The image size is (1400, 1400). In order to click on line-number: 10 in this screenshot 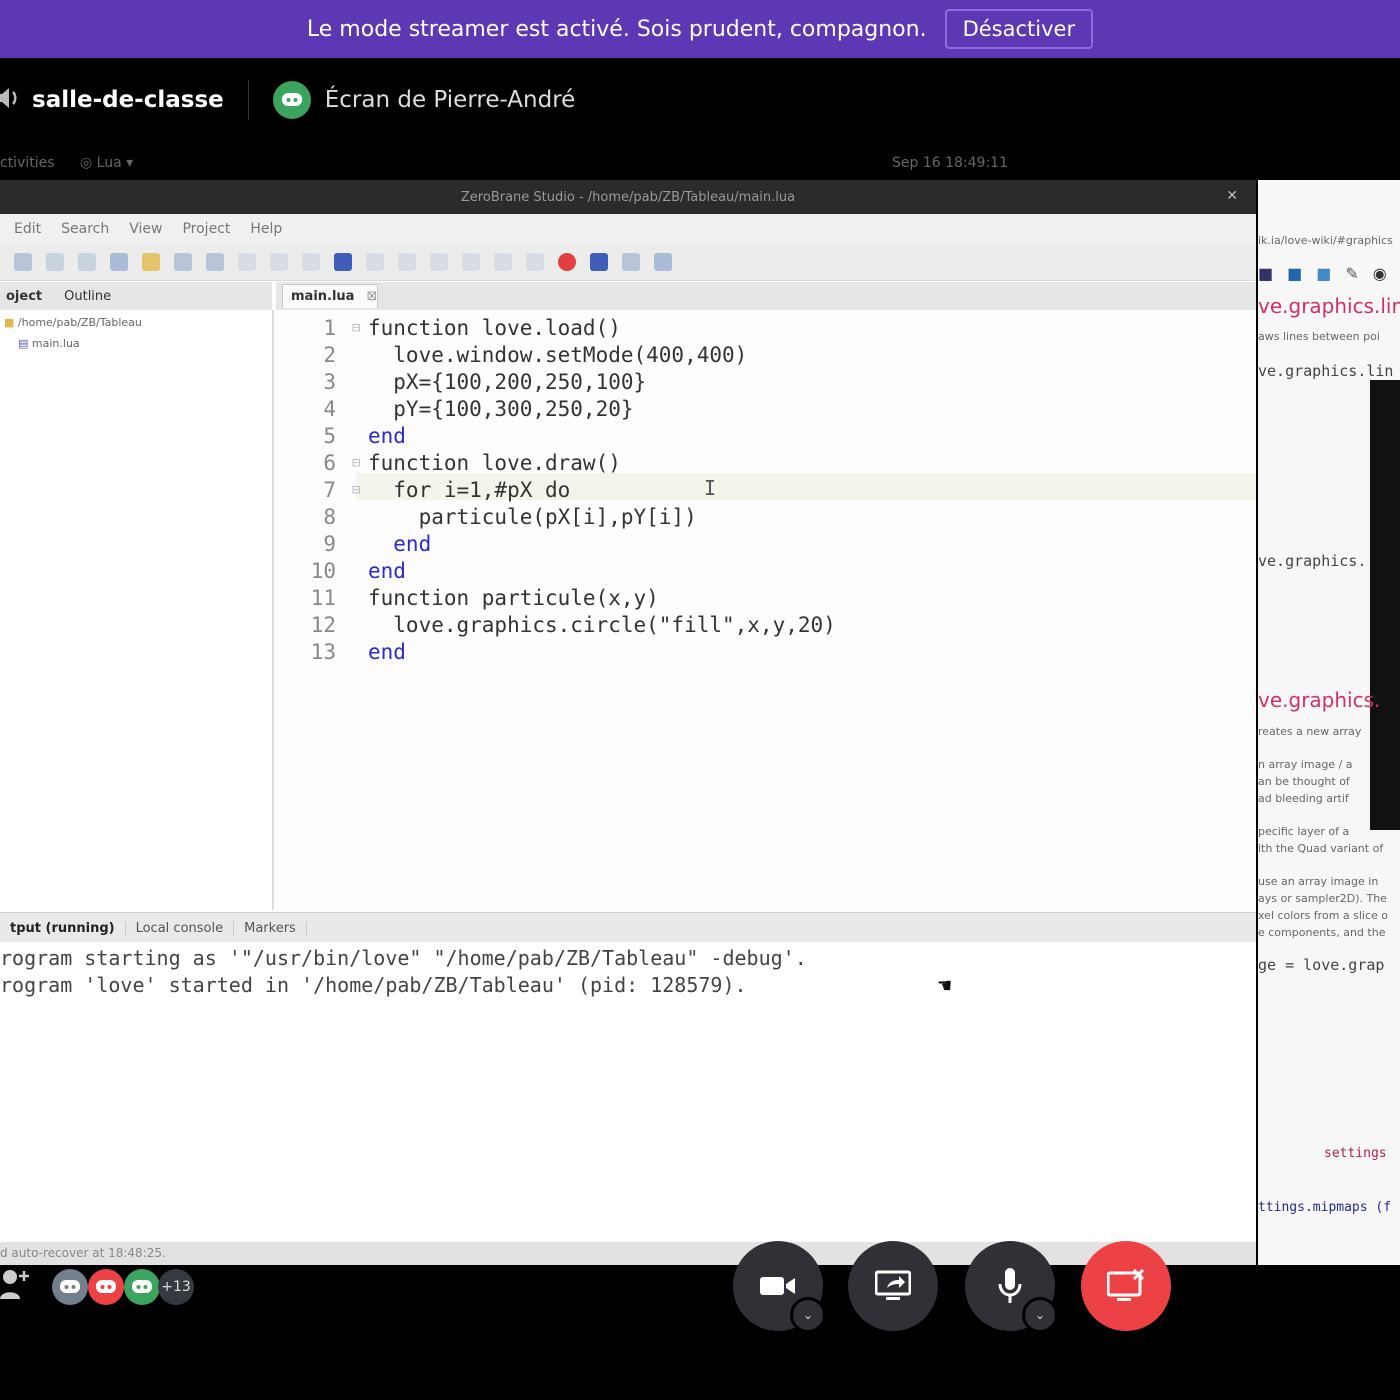, I will do `click(323, 571)`.